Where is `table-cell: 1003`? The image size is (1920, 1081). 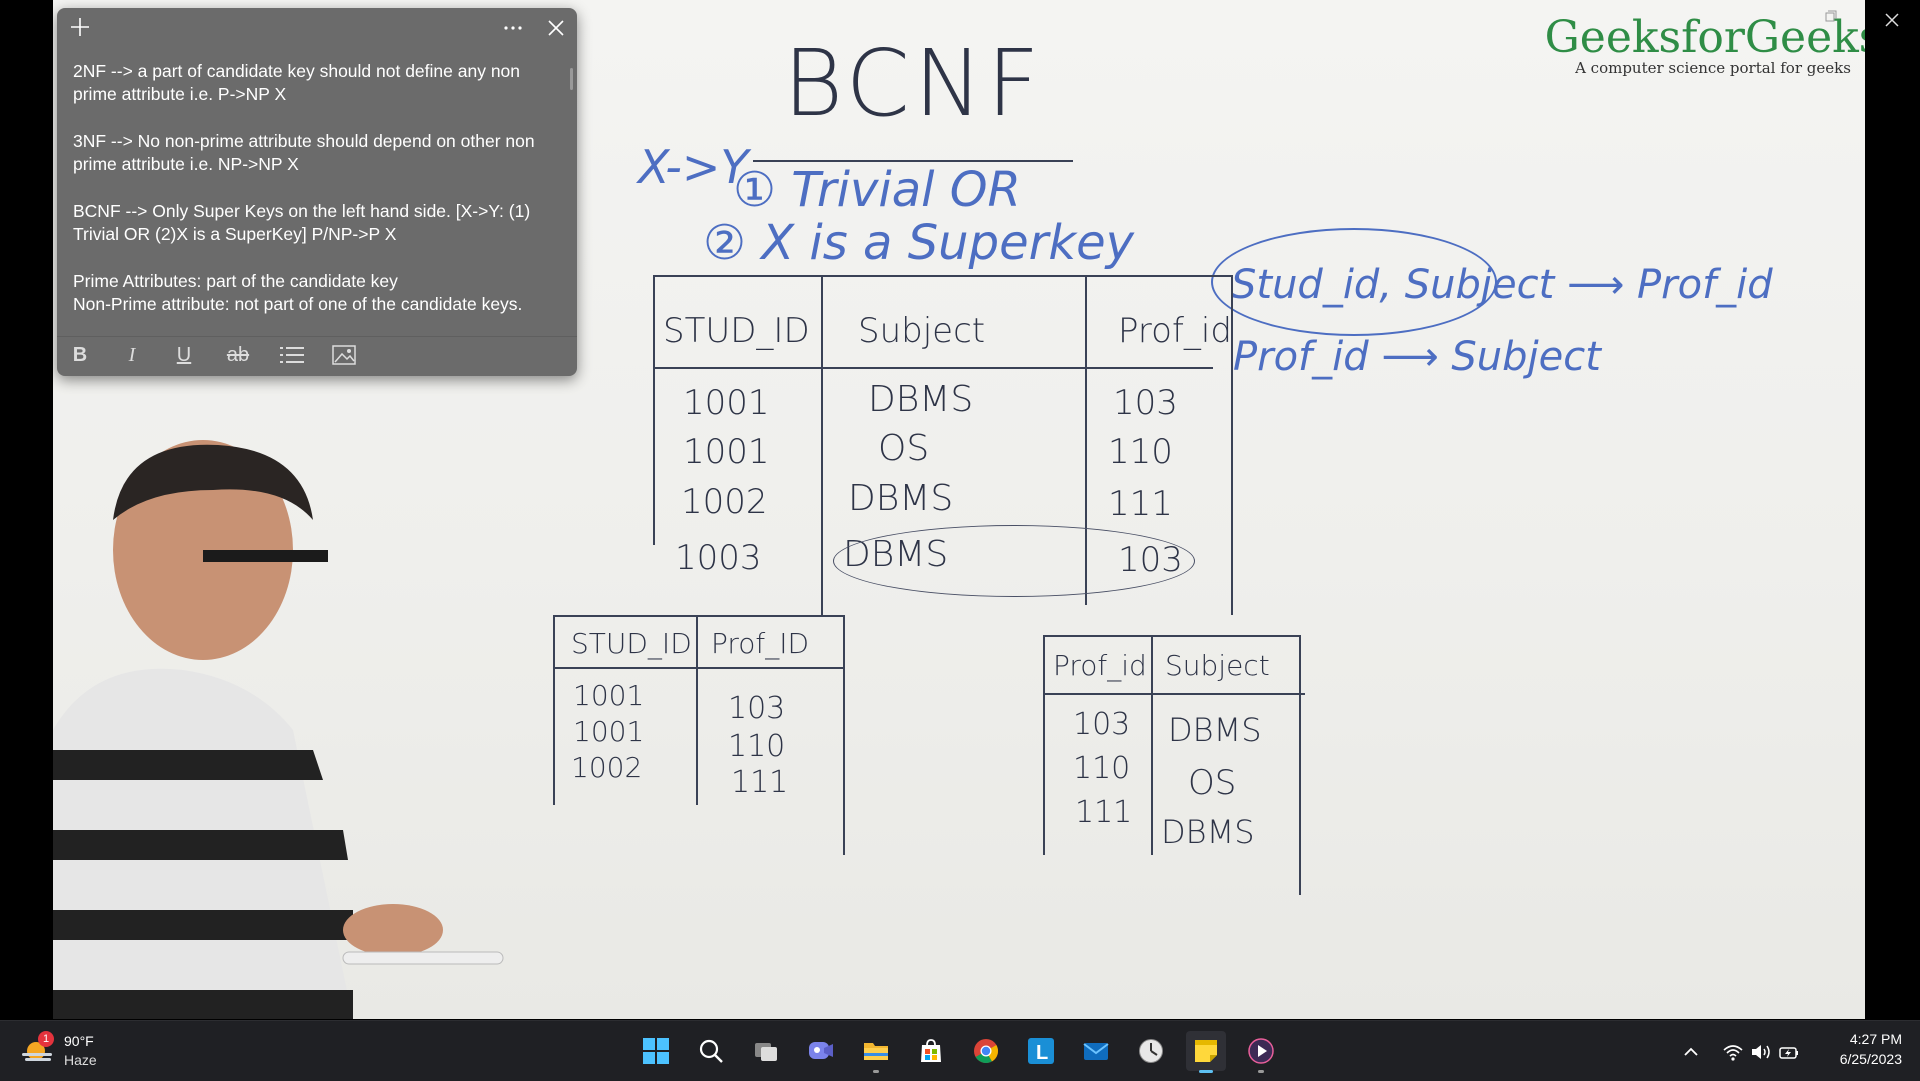 table-cell: 1003 is located at coordinates (718, 558).